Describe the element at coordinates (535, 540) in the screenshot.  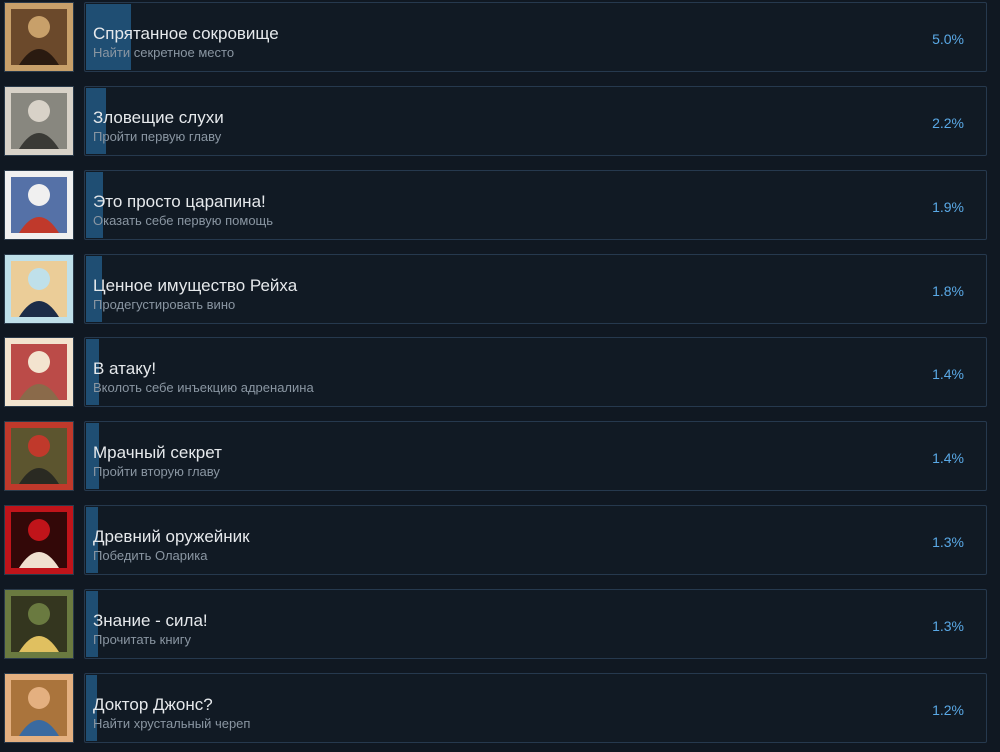
I see `achievement-card: Древний оружейник Победить Оларика 1.3%` at that location.